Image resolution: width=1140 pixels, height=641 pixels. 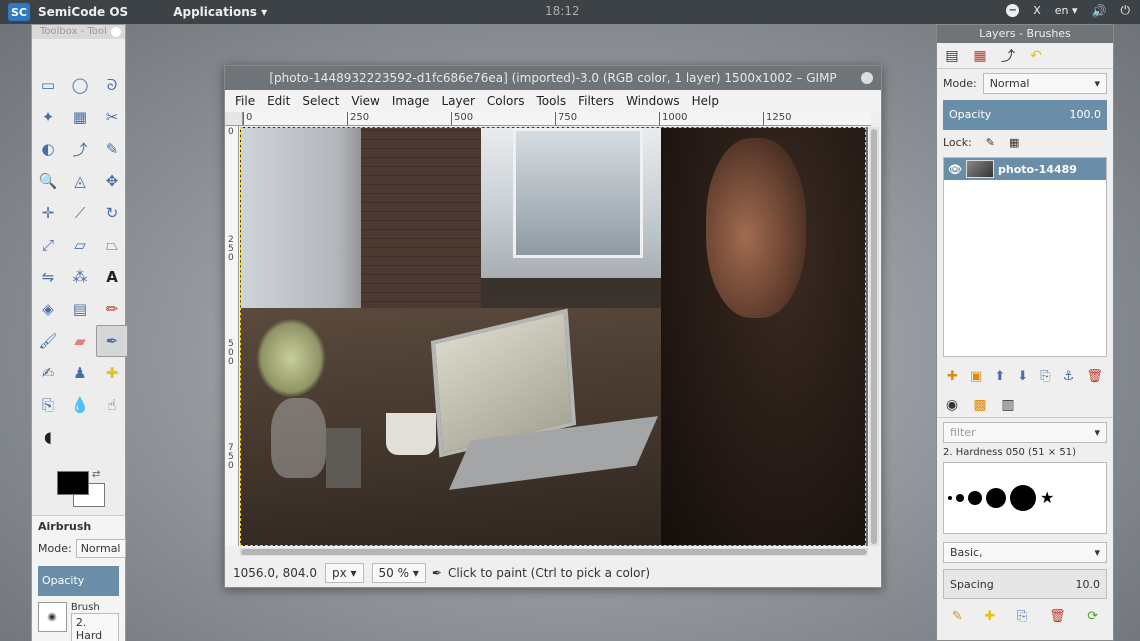 I want to click on zoom-select: 50 % ▾, so click(x=398, y=573).